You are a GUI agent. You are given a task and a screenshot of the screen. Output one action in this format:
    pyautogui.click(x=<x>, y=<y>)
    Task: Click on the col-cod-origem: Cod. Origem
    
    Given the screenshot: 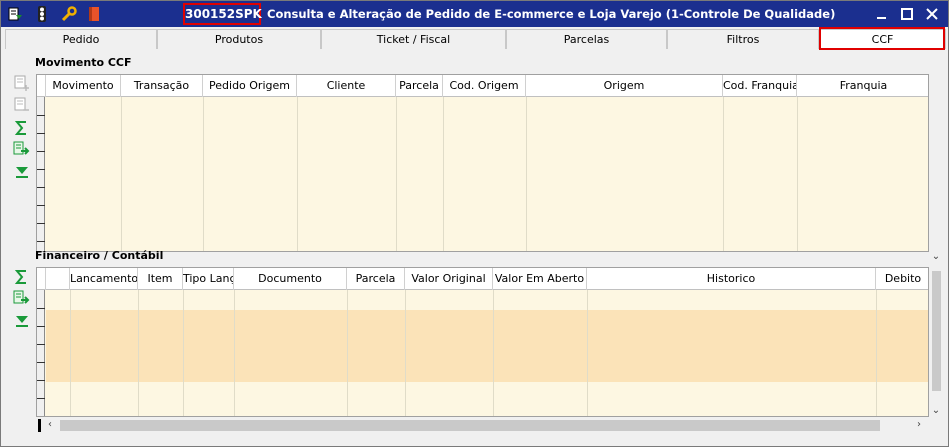 What is the action you would take?
    pyautogui.click(x=484, y=86)
    